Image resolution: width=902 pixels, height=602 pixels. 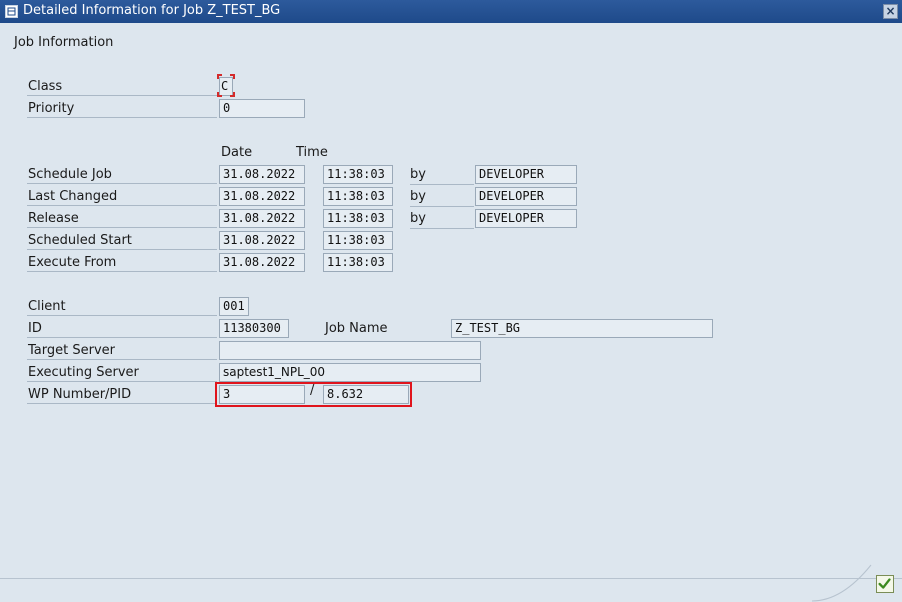 I want to click on checkmark-icon, so click(x=884, y=583).